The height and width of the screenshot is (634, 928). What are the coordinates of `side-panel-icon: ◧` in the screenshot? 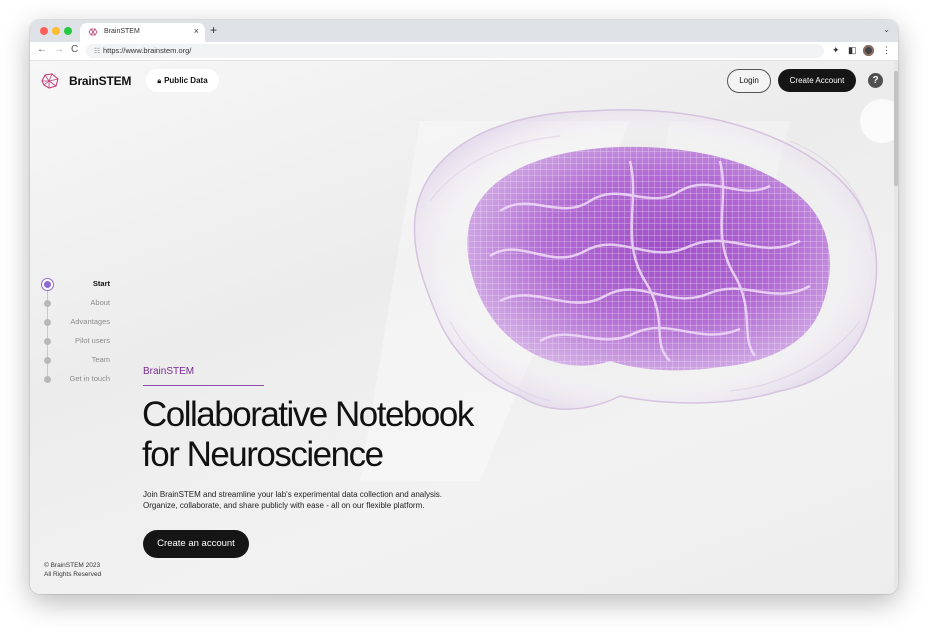 It's located at (852, 50).